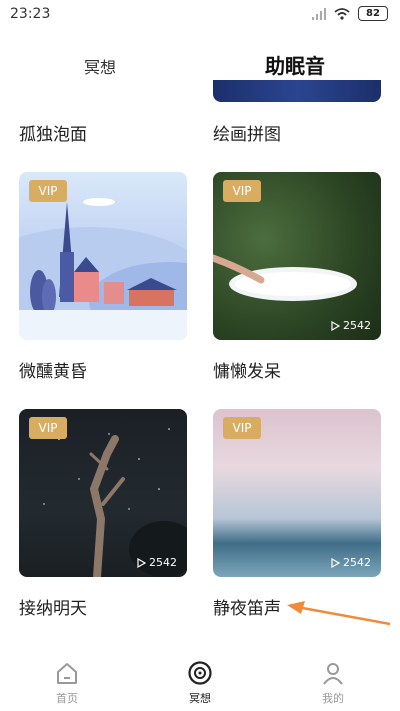  I want to click on nav-home-label: 首页, so click(67, 698).